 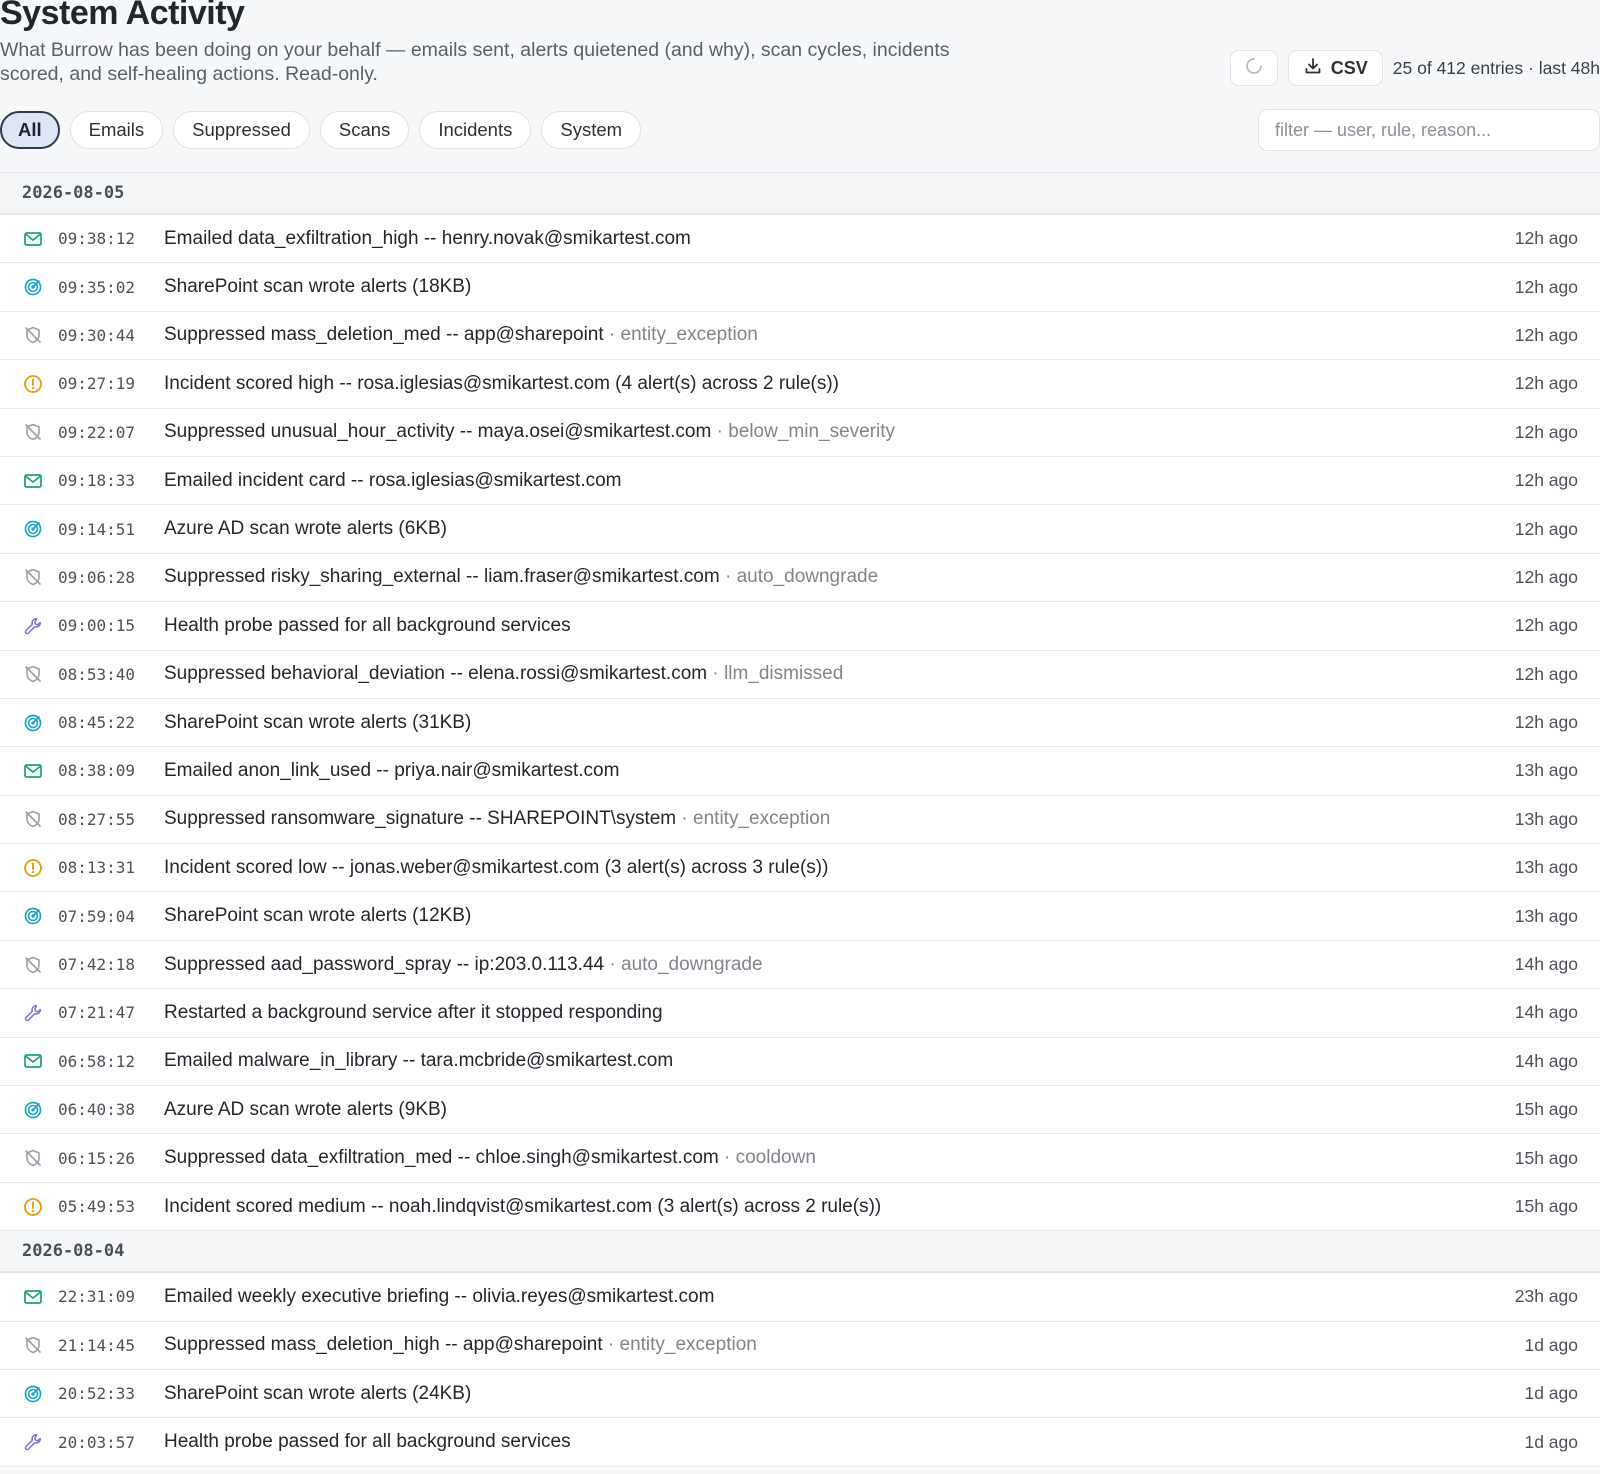 I want to click on header-actions: CSV 25 of 412 entries · last 48h, so click(x=1414, y=68).